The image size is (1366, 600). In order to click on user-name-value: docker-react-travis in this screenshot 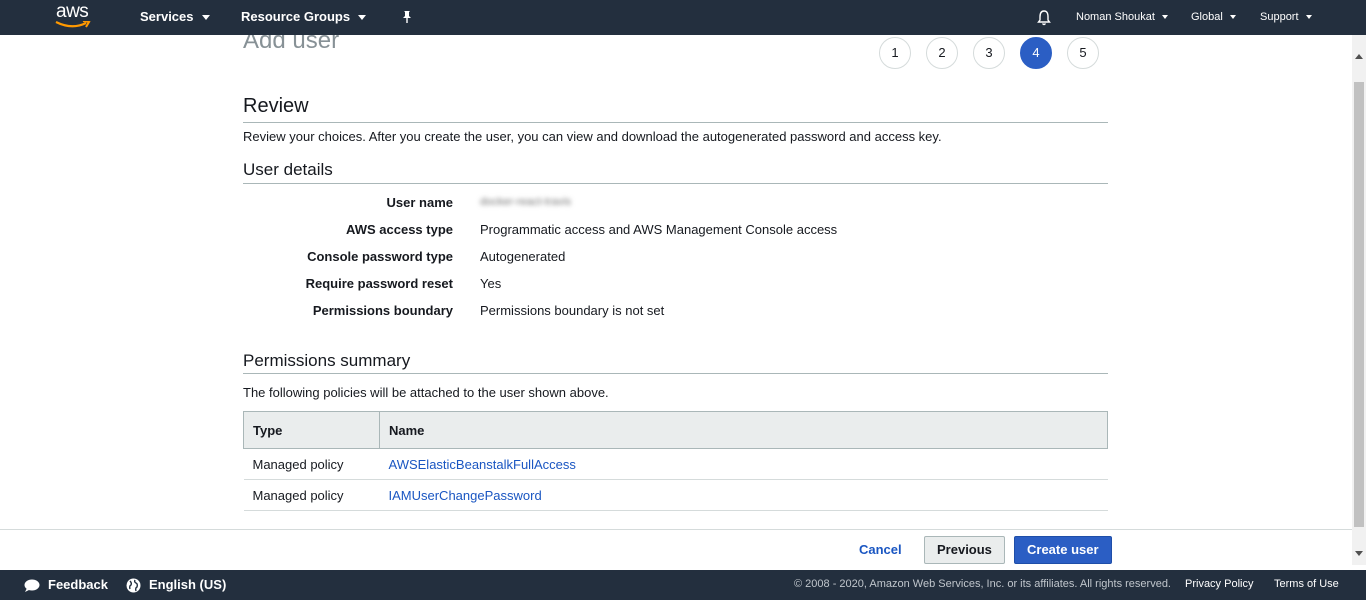, I will do `click(526, 202)`.